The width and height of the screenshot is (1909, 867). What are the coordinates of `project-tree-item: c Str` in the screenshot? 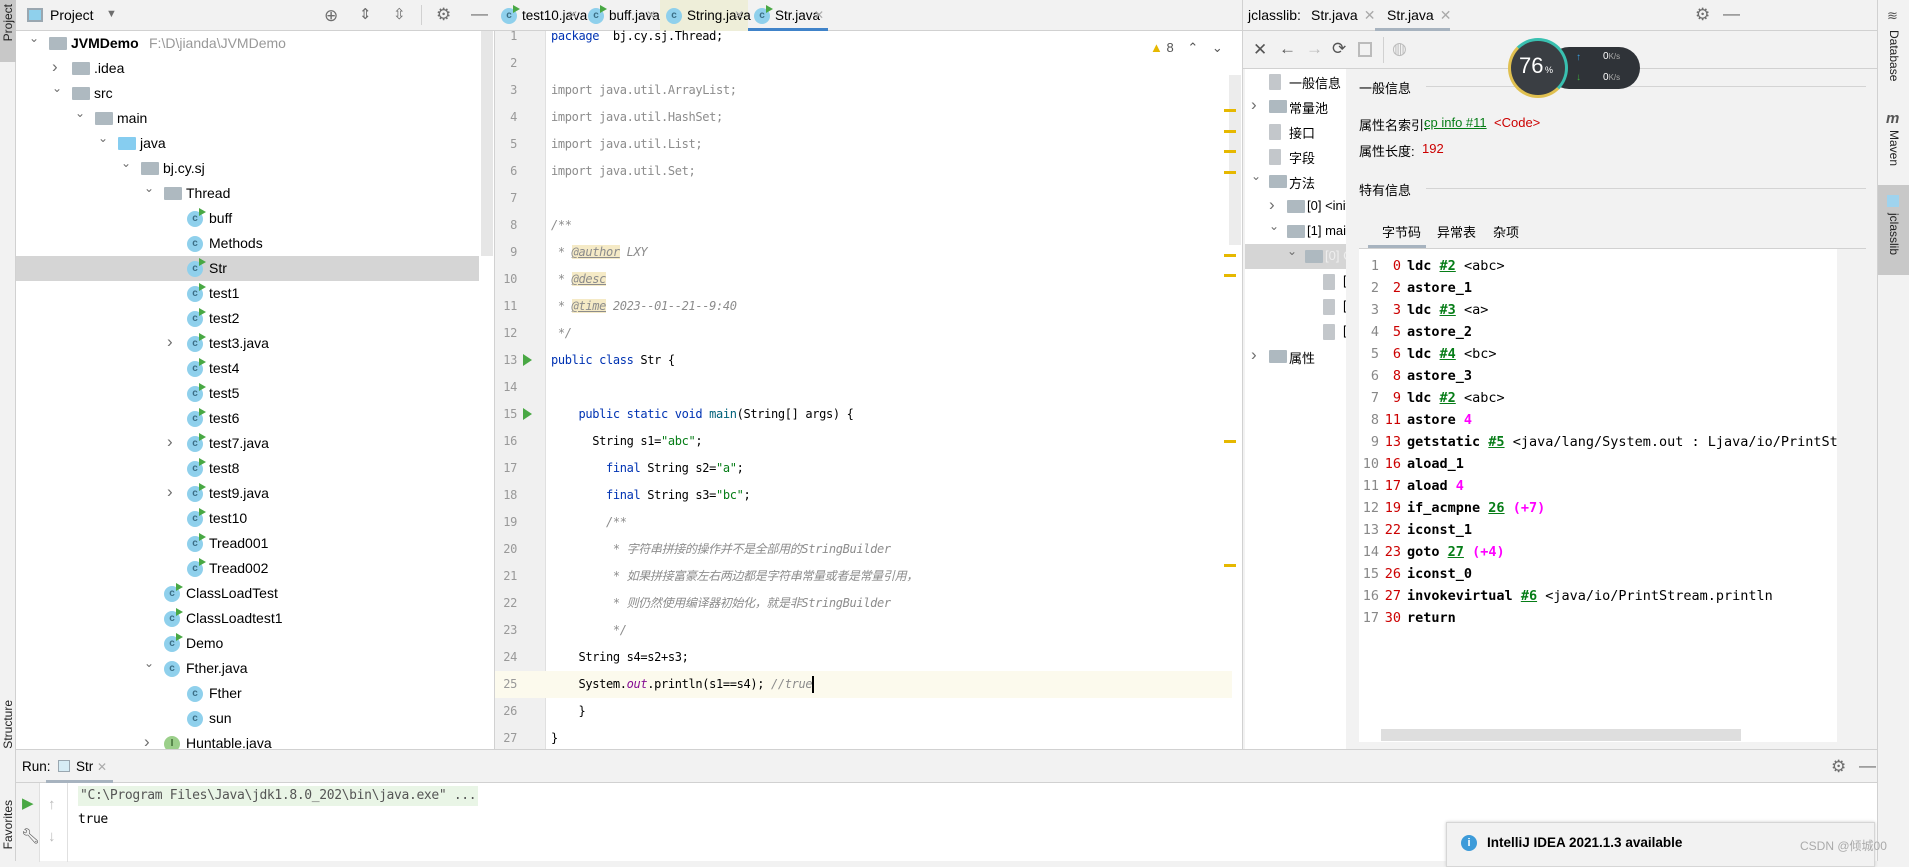 It's located at (247, 268).